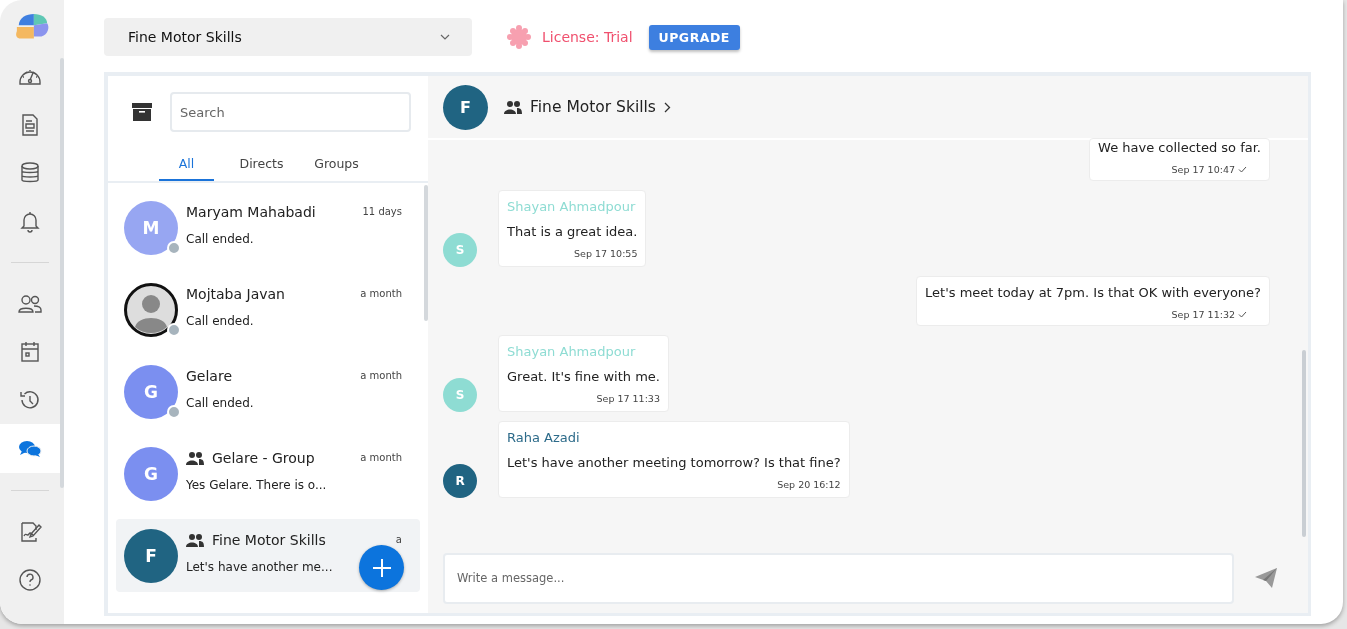  I want to click on message-time: Sep 20 16:12, so click(809, 484).